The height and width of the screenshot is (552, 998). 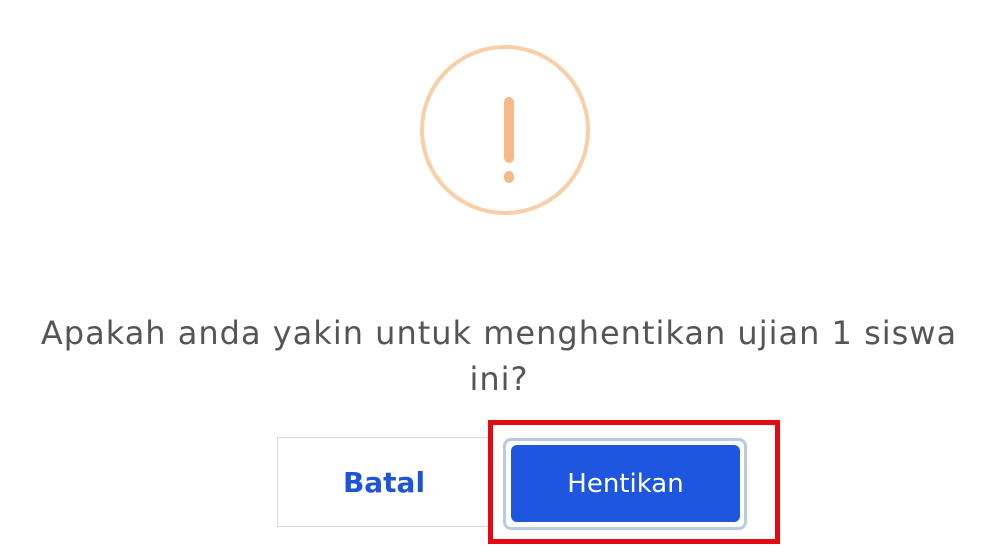 I want to click on cancel-button: Batal, so click(x=384, y=482).